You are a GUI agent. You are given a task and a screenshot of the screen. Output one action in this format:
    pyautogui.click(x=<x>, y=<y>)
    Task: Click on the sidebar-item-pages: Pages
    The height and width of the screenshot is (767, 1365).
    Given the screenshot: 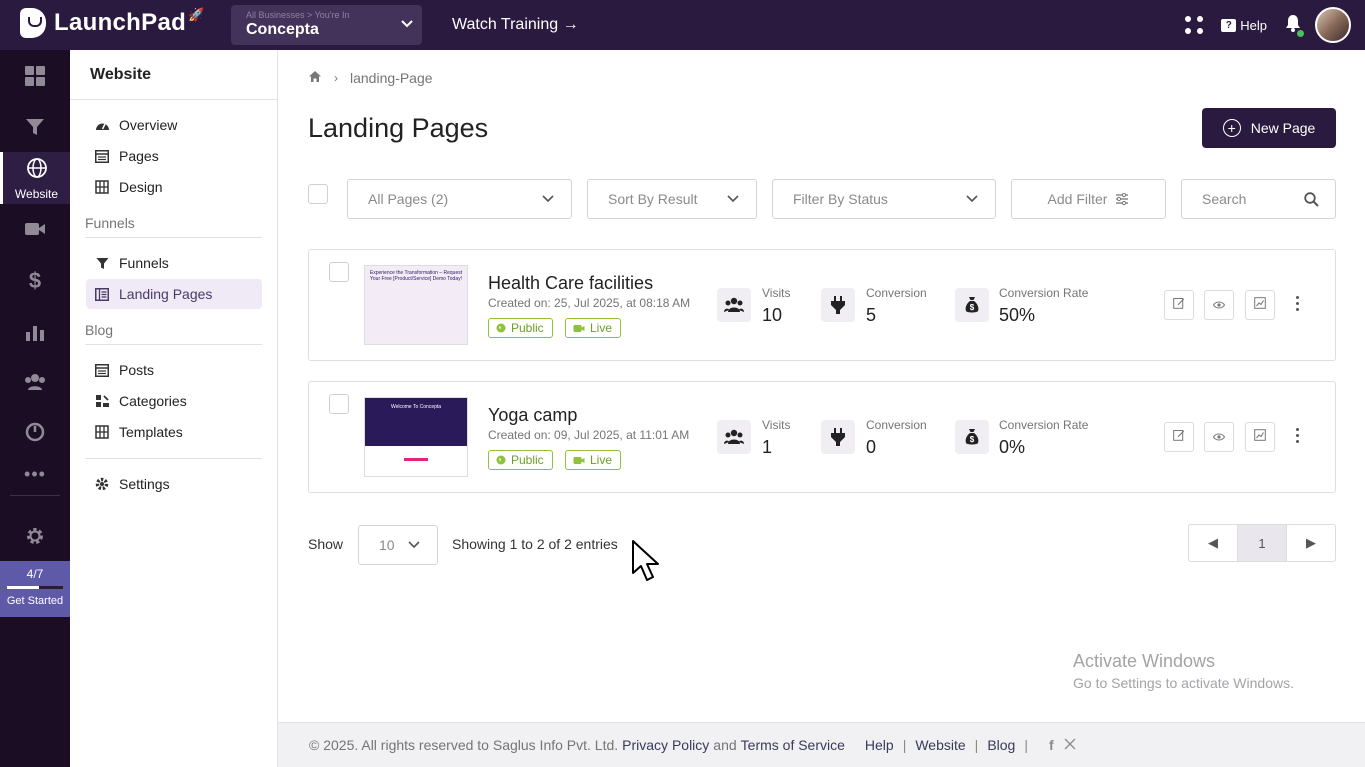 What is the action you would take?
    pyautogui.click(x=174, y=156)
    